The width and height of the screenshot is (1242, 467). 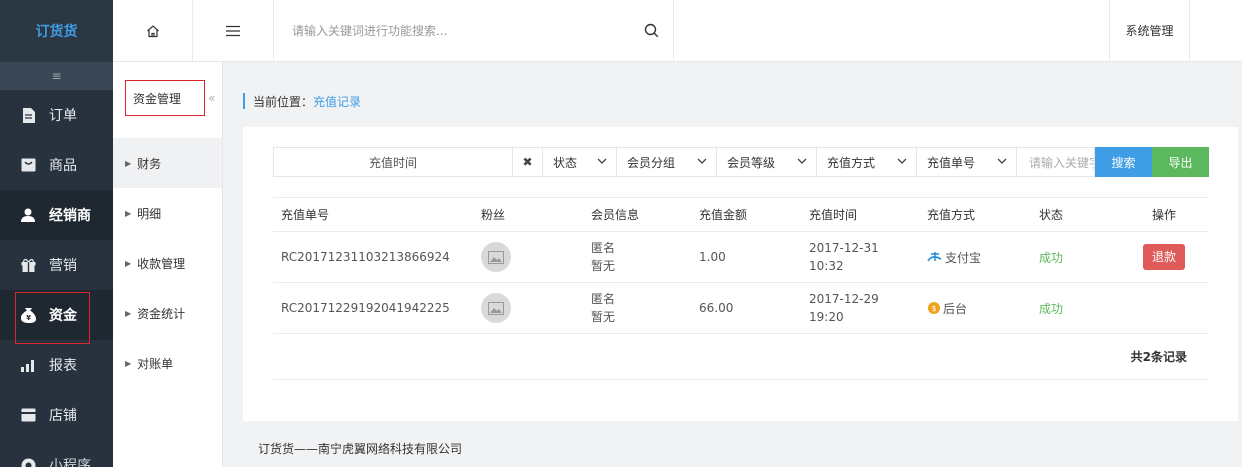 What do you see at coordinates (826, 317) in the screenshot?
I see `recharge-time: 19:20` at bounding box center [826, 317].